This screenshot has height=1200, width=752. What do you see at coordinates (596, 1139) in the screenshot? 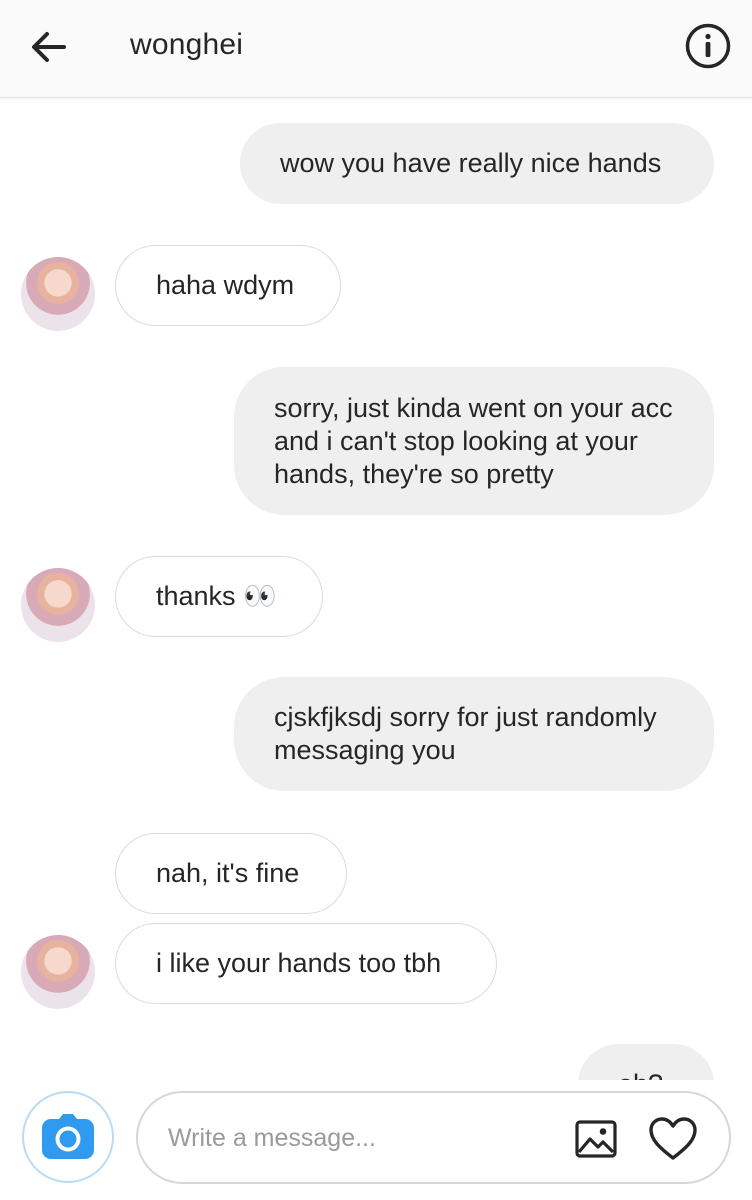
I see `image-gallery-icon` at bounding box center [596, 1139].